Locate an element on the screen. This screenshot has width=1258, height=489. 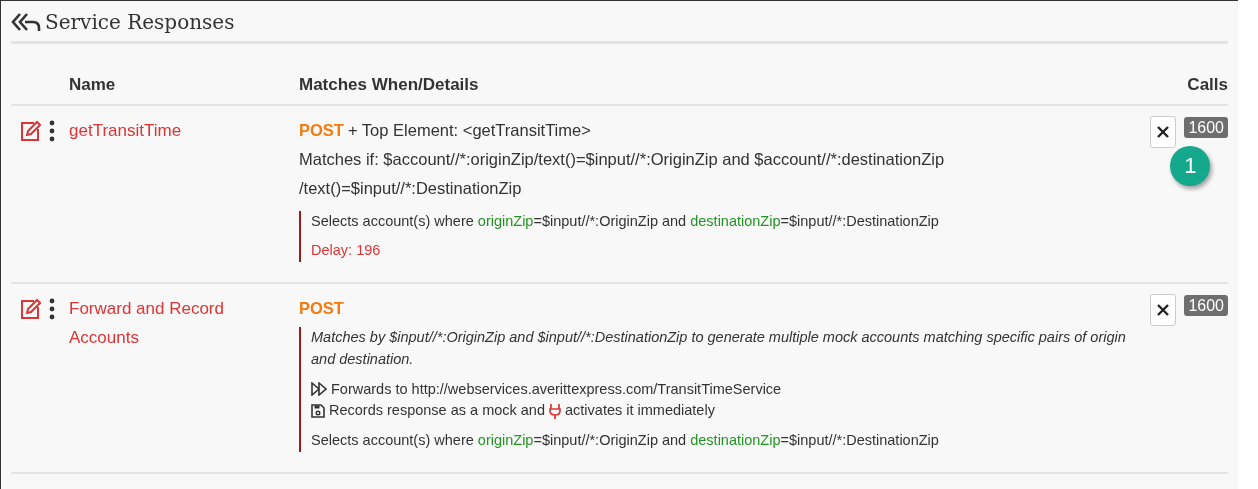
plug-icon is located at coordinates (555, 411).